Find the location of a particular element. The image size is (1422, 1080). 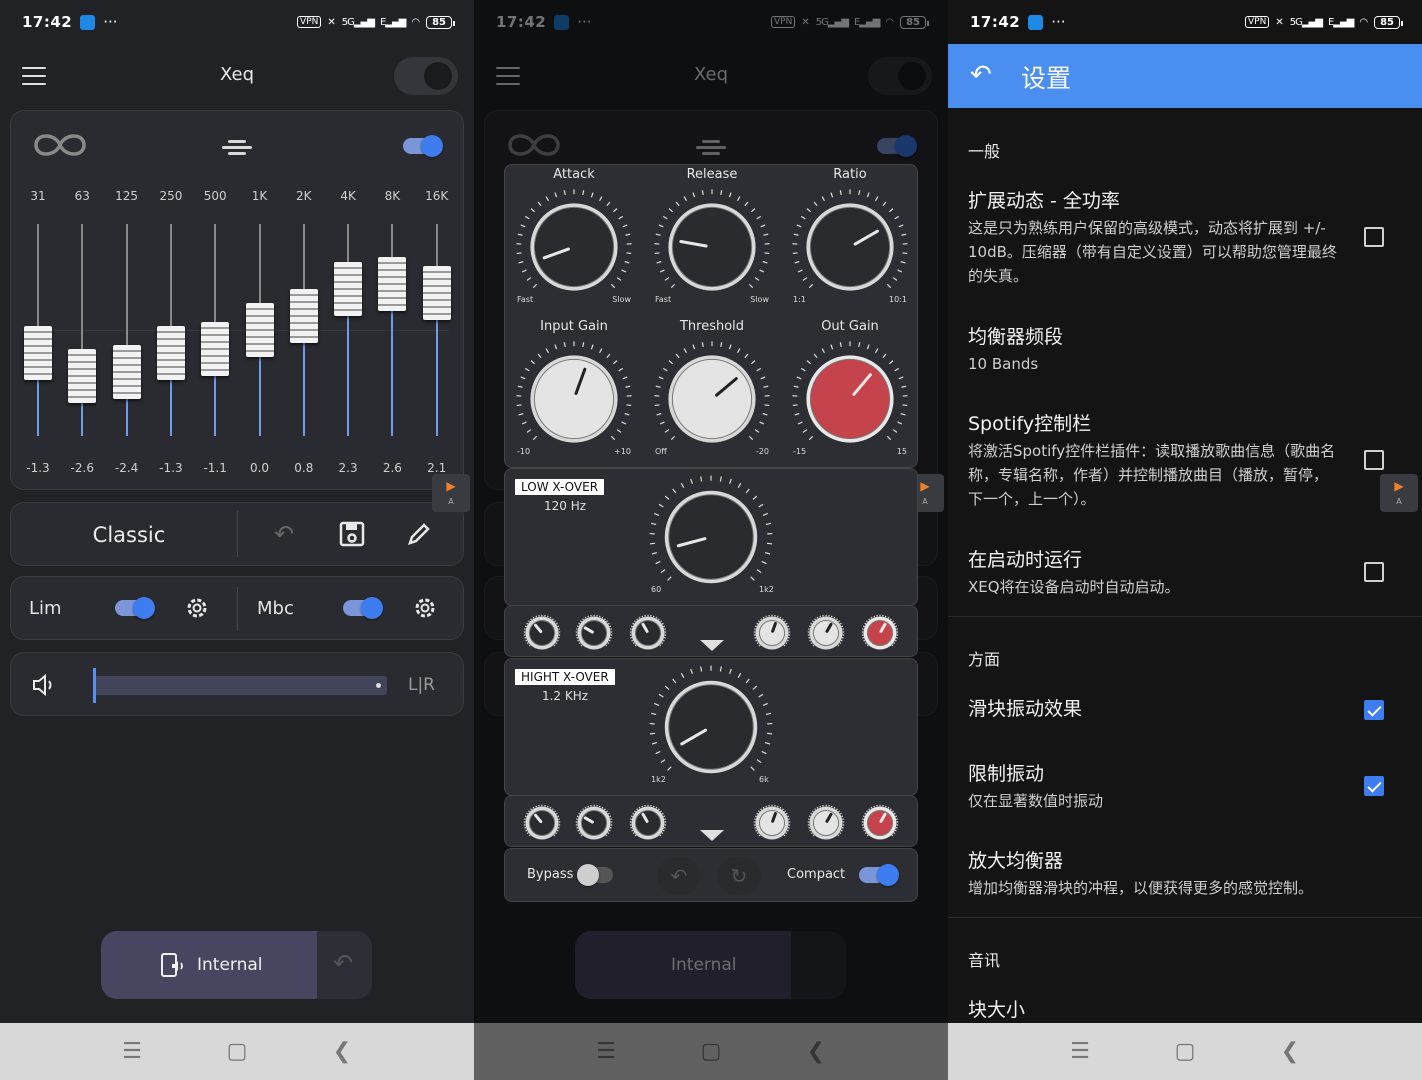

setting-limit-vibration: 限制振动 仅在显著数值时振动 is located at coordinates (1153, 787).